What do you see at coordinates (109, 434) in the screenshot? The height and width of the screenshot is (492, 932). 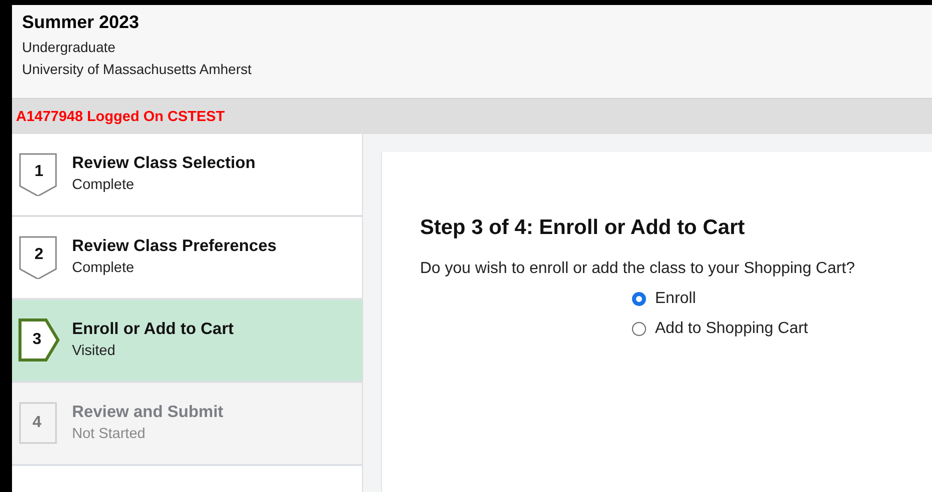 I see `step-status: Not Started` at bounding box center [109, 434].